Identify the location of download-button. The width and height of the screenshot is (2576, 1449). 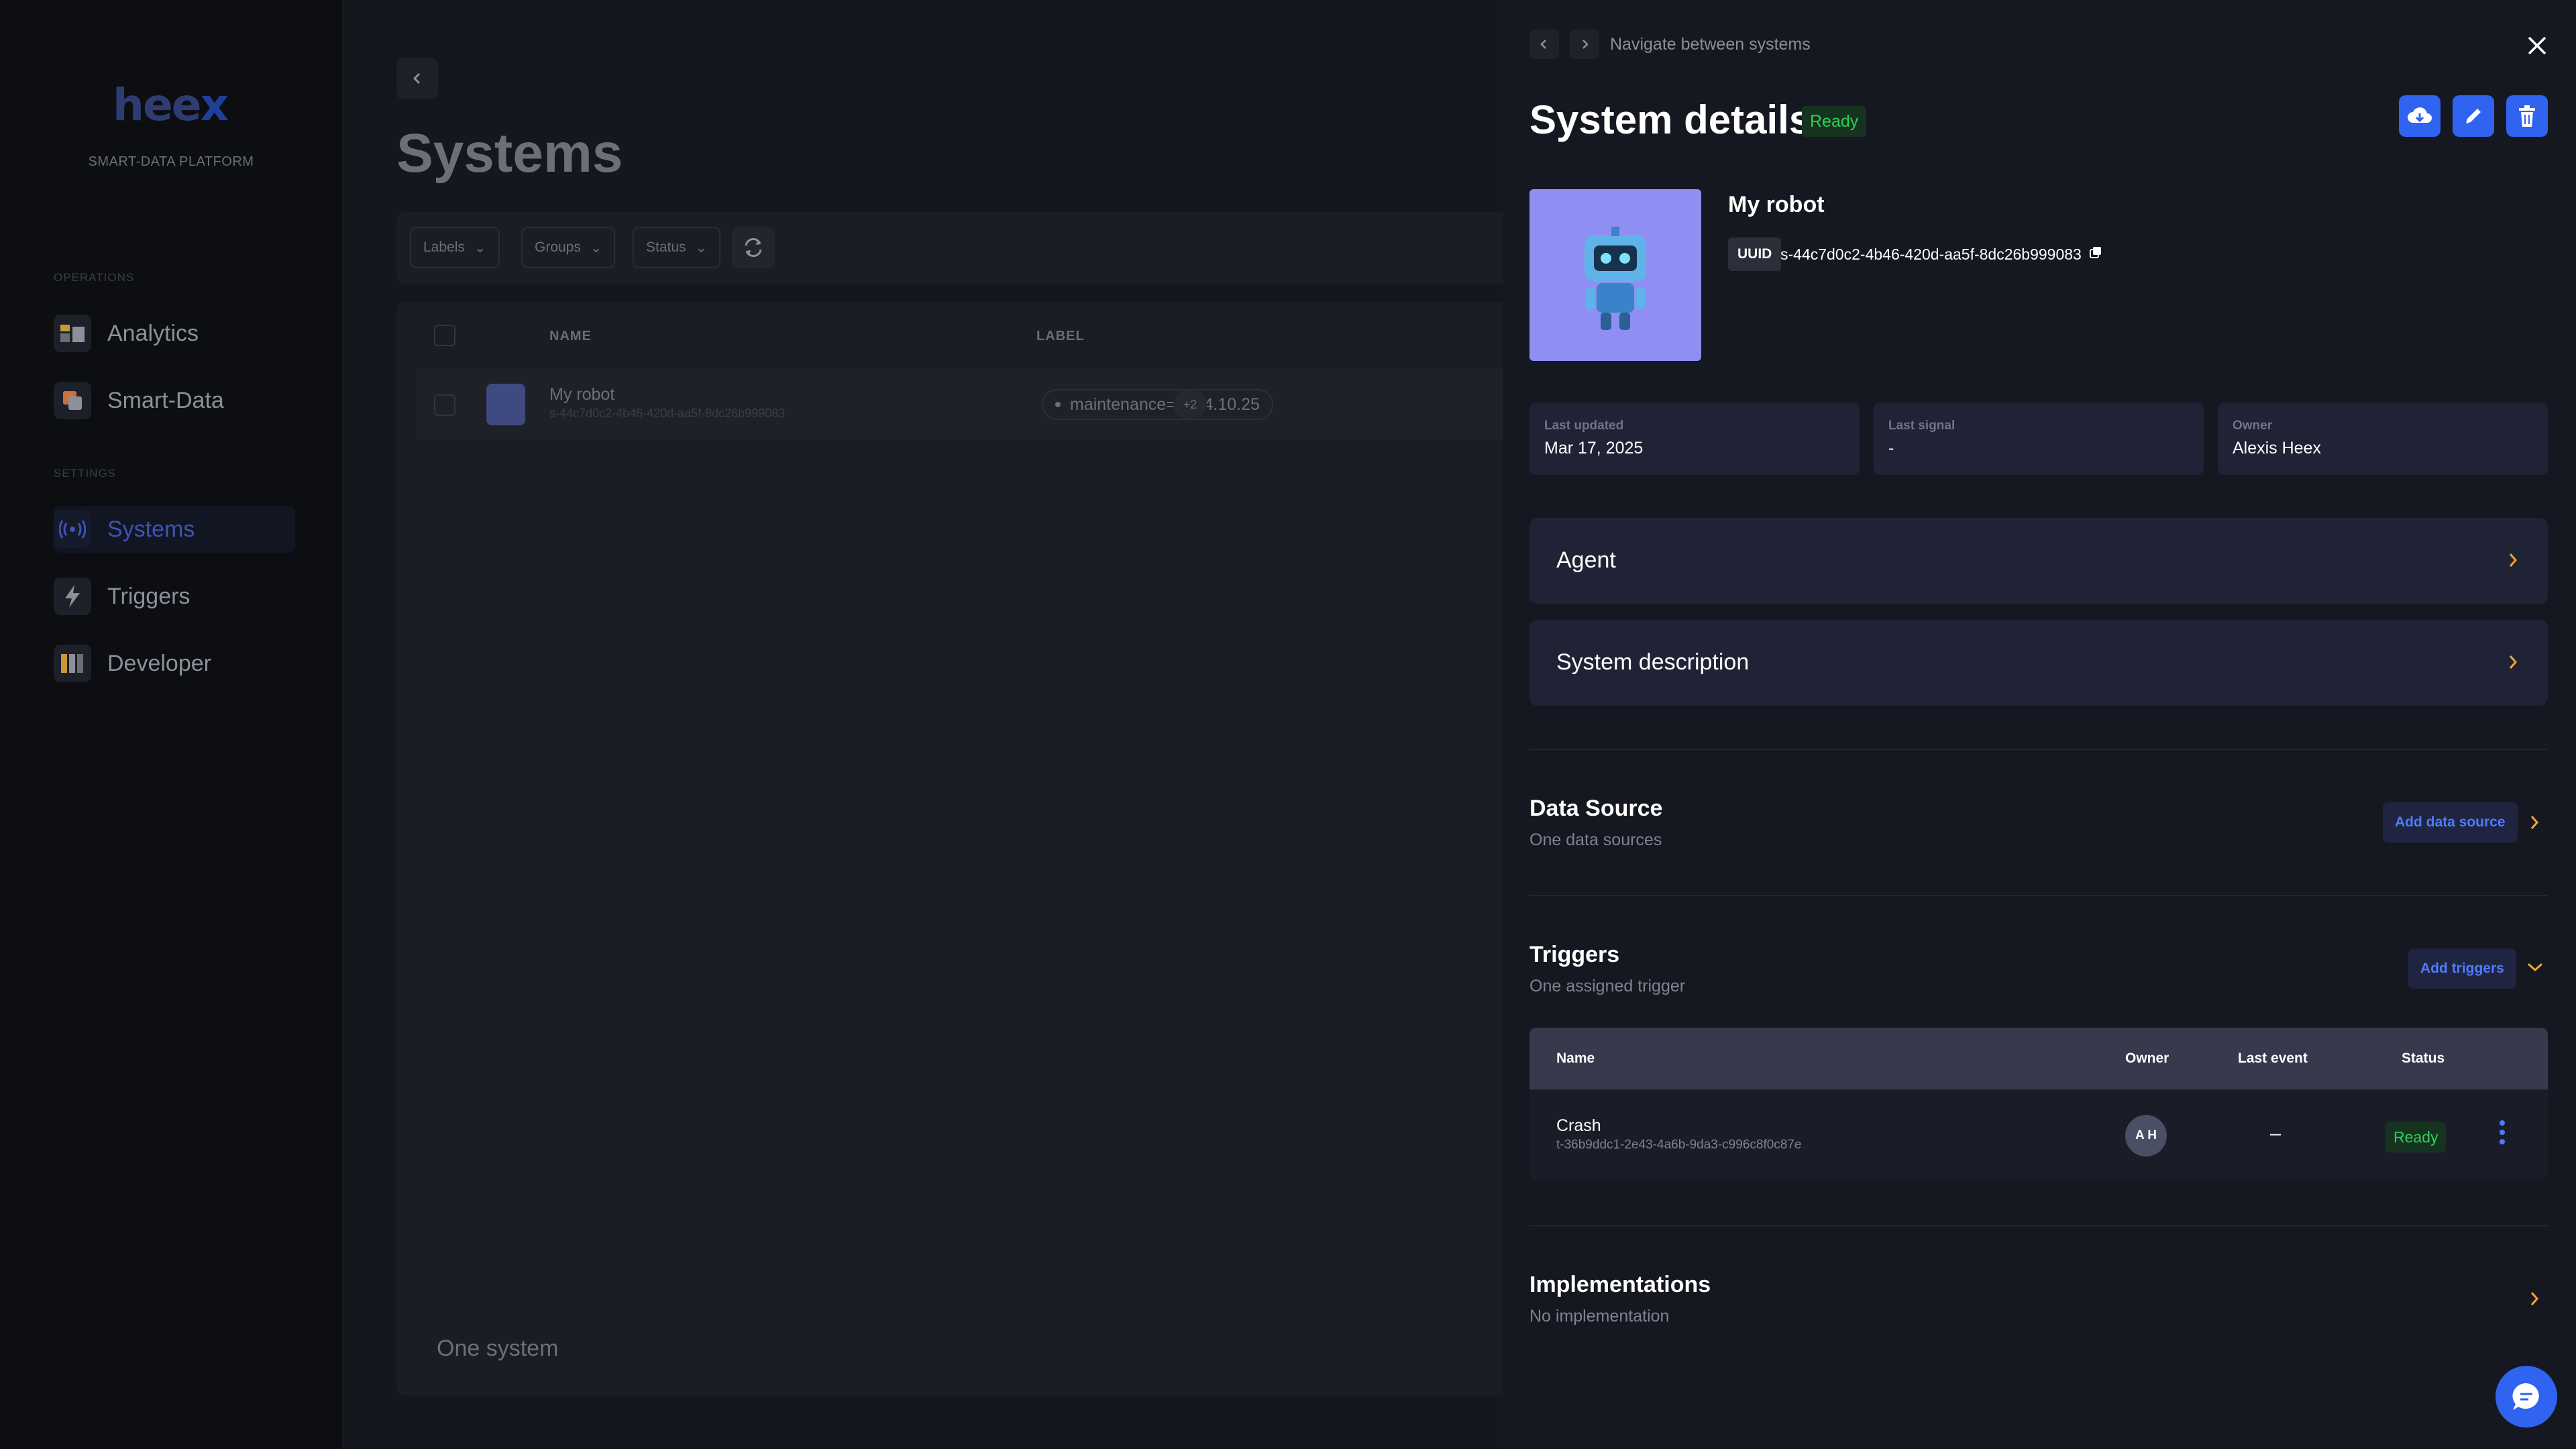
(2419, 116).